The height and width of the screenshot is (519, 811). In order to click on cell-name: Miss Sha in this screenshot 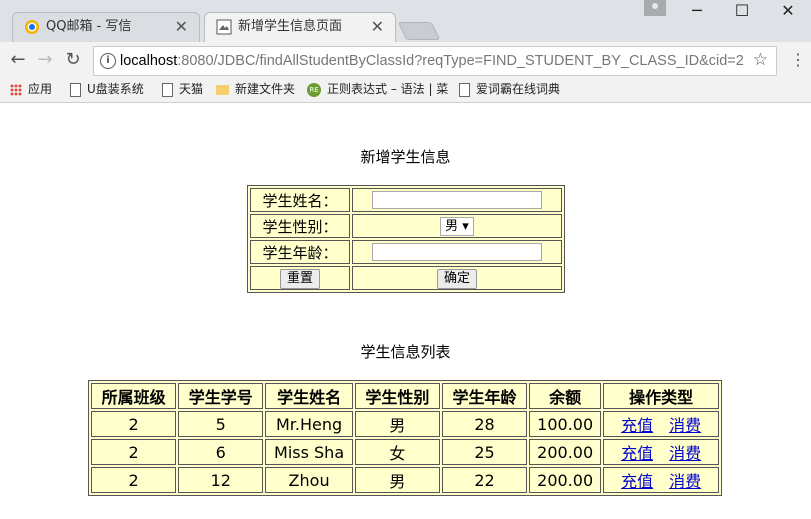, I will do `click(309, 452)`.